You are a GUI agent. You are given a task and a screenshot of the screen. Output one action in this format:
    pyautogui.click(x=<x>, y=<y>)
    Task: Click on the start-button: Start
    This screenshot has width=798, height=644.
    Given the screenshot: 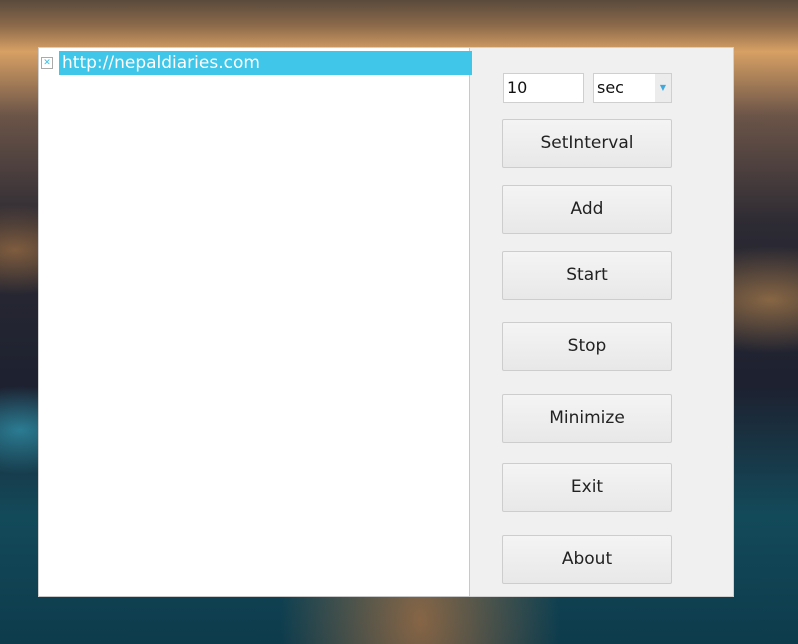 What is the action you would take?
    pyautogui.click(x=587, y=275)
    